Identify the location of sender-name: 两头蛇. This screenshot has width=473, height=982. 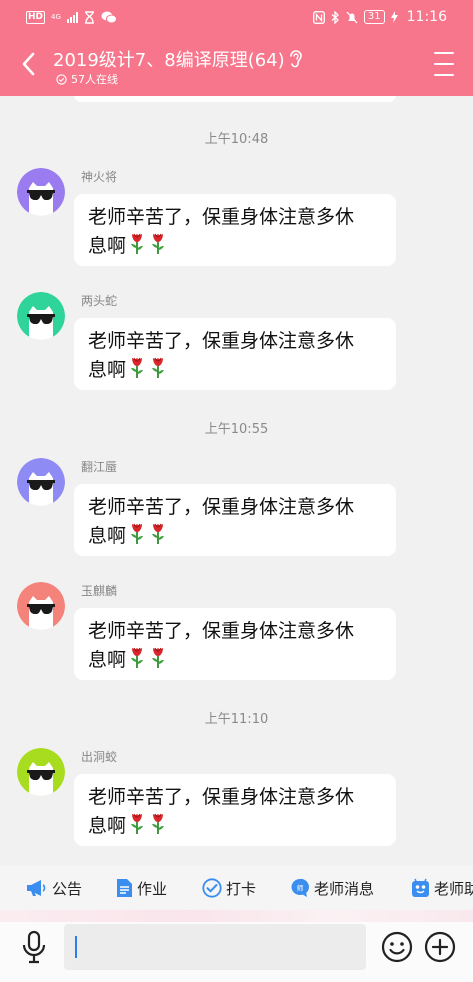
(99, 301).